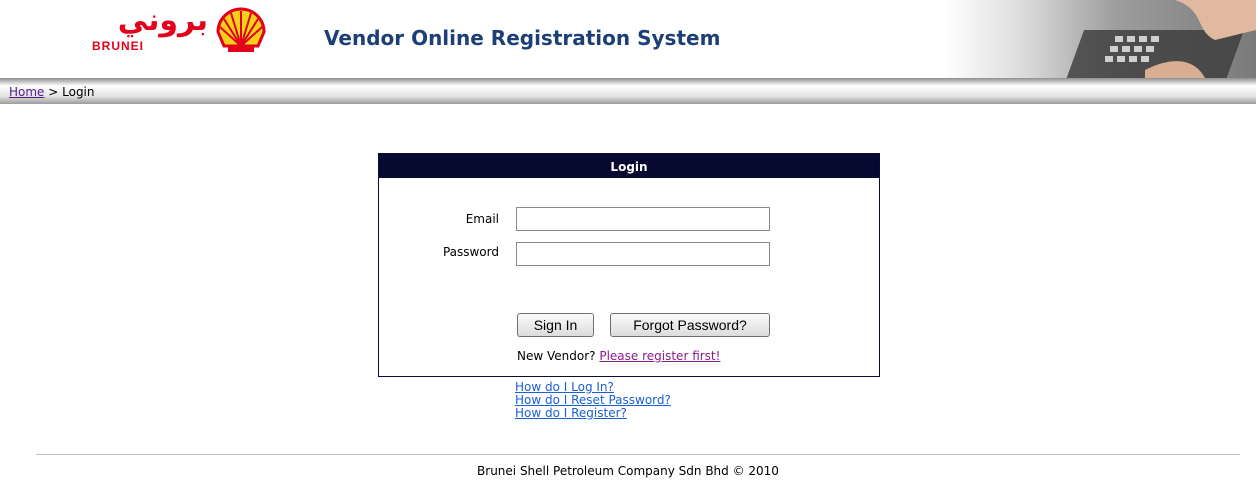 The image size is (1256, 481). Describe the element at coordinates (78, 92) in the screenshot. I see `breadcrumb-current: Login` at that location.